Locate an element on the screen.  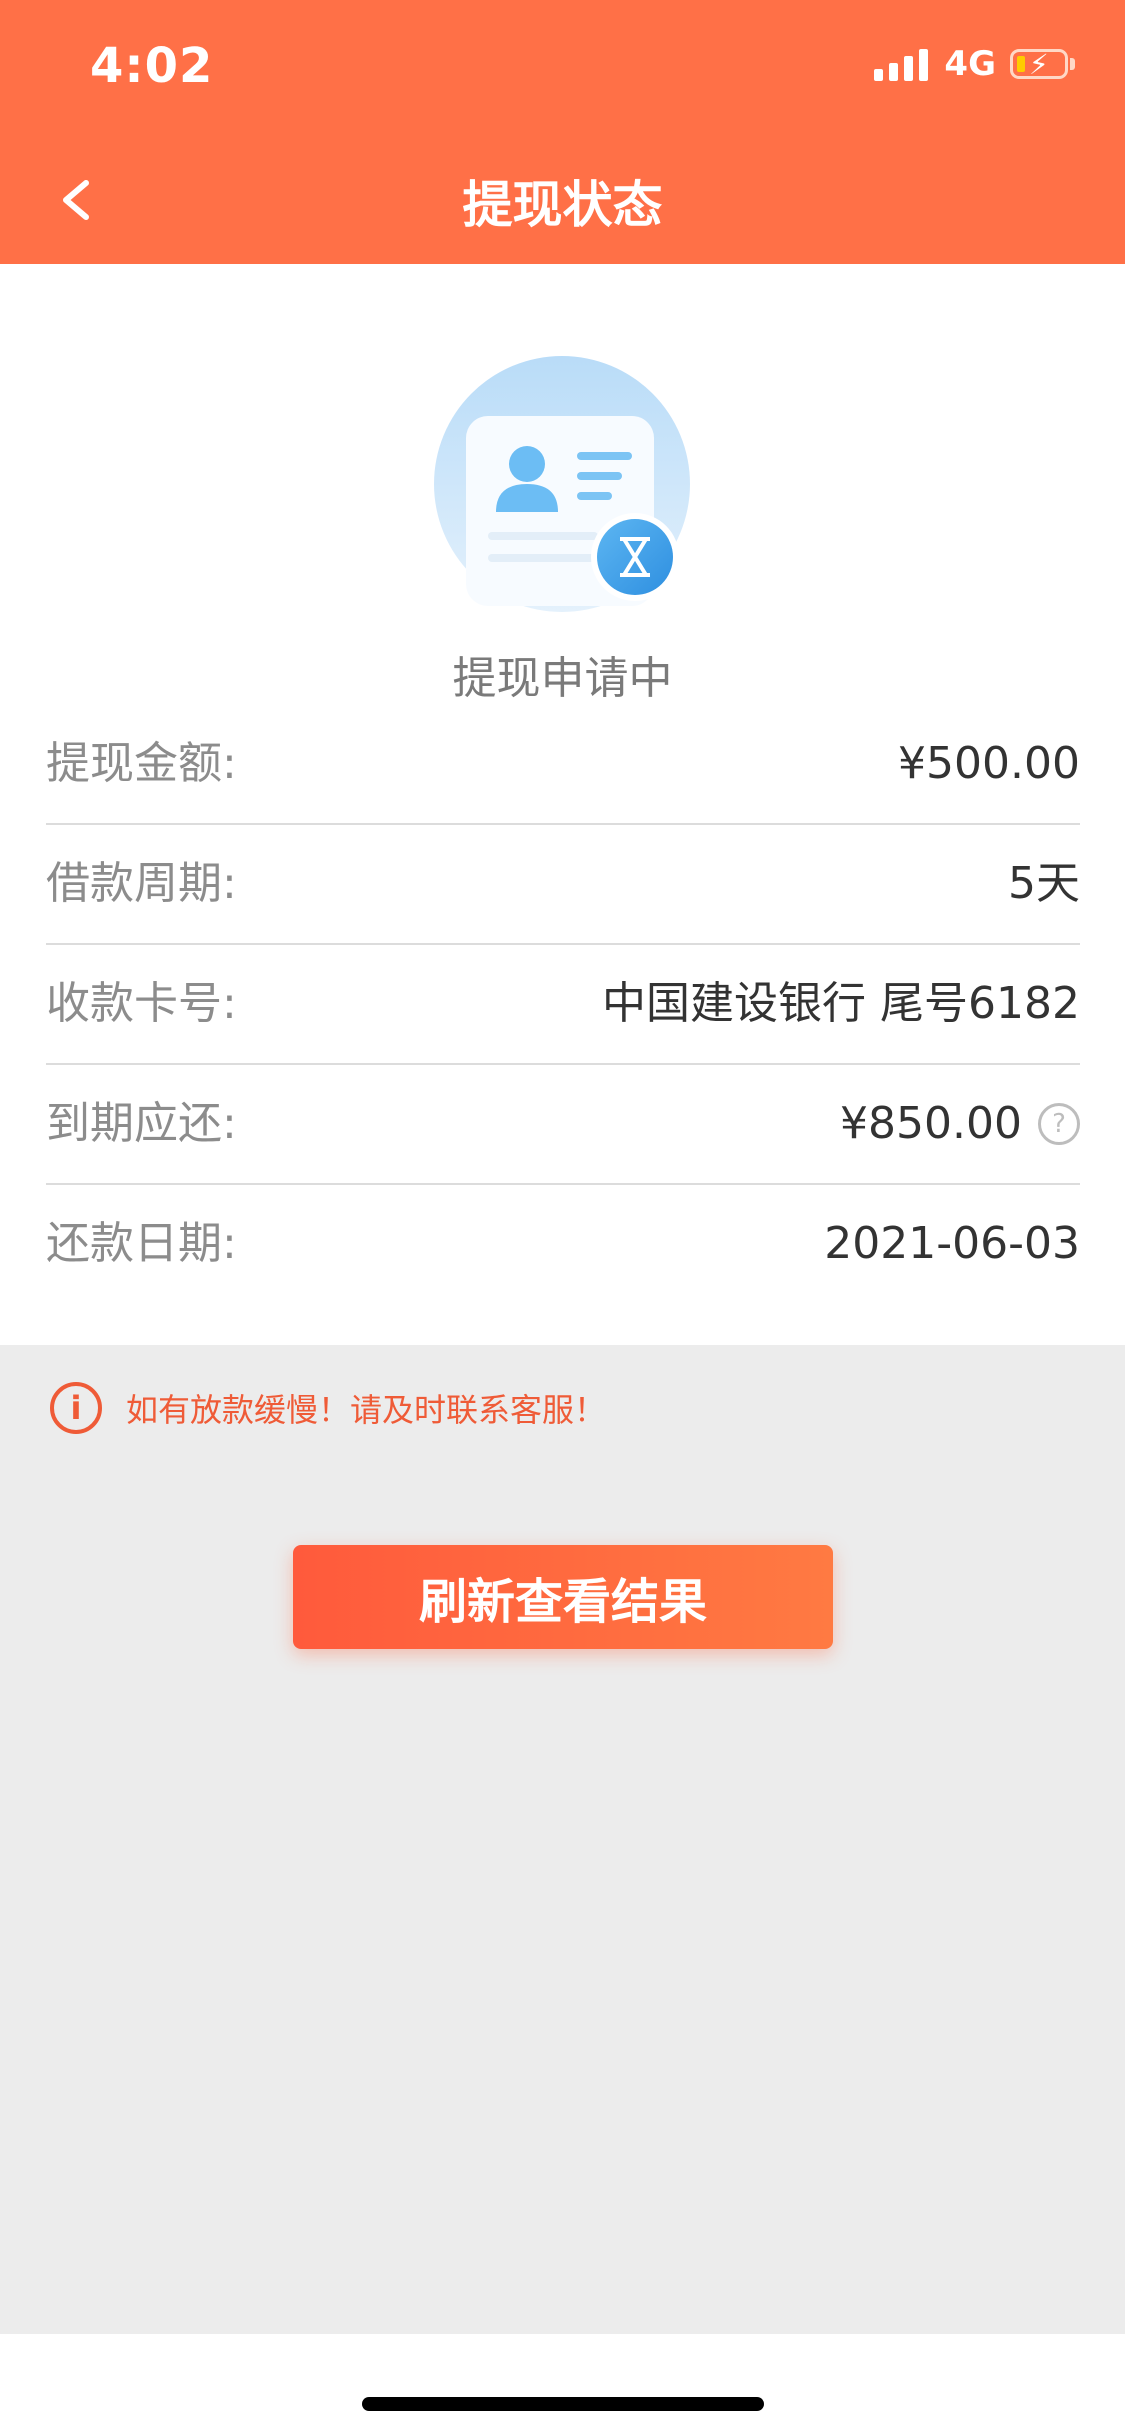
withdraw-status-text: 提现申请中 is located at coordinates (562, 678).